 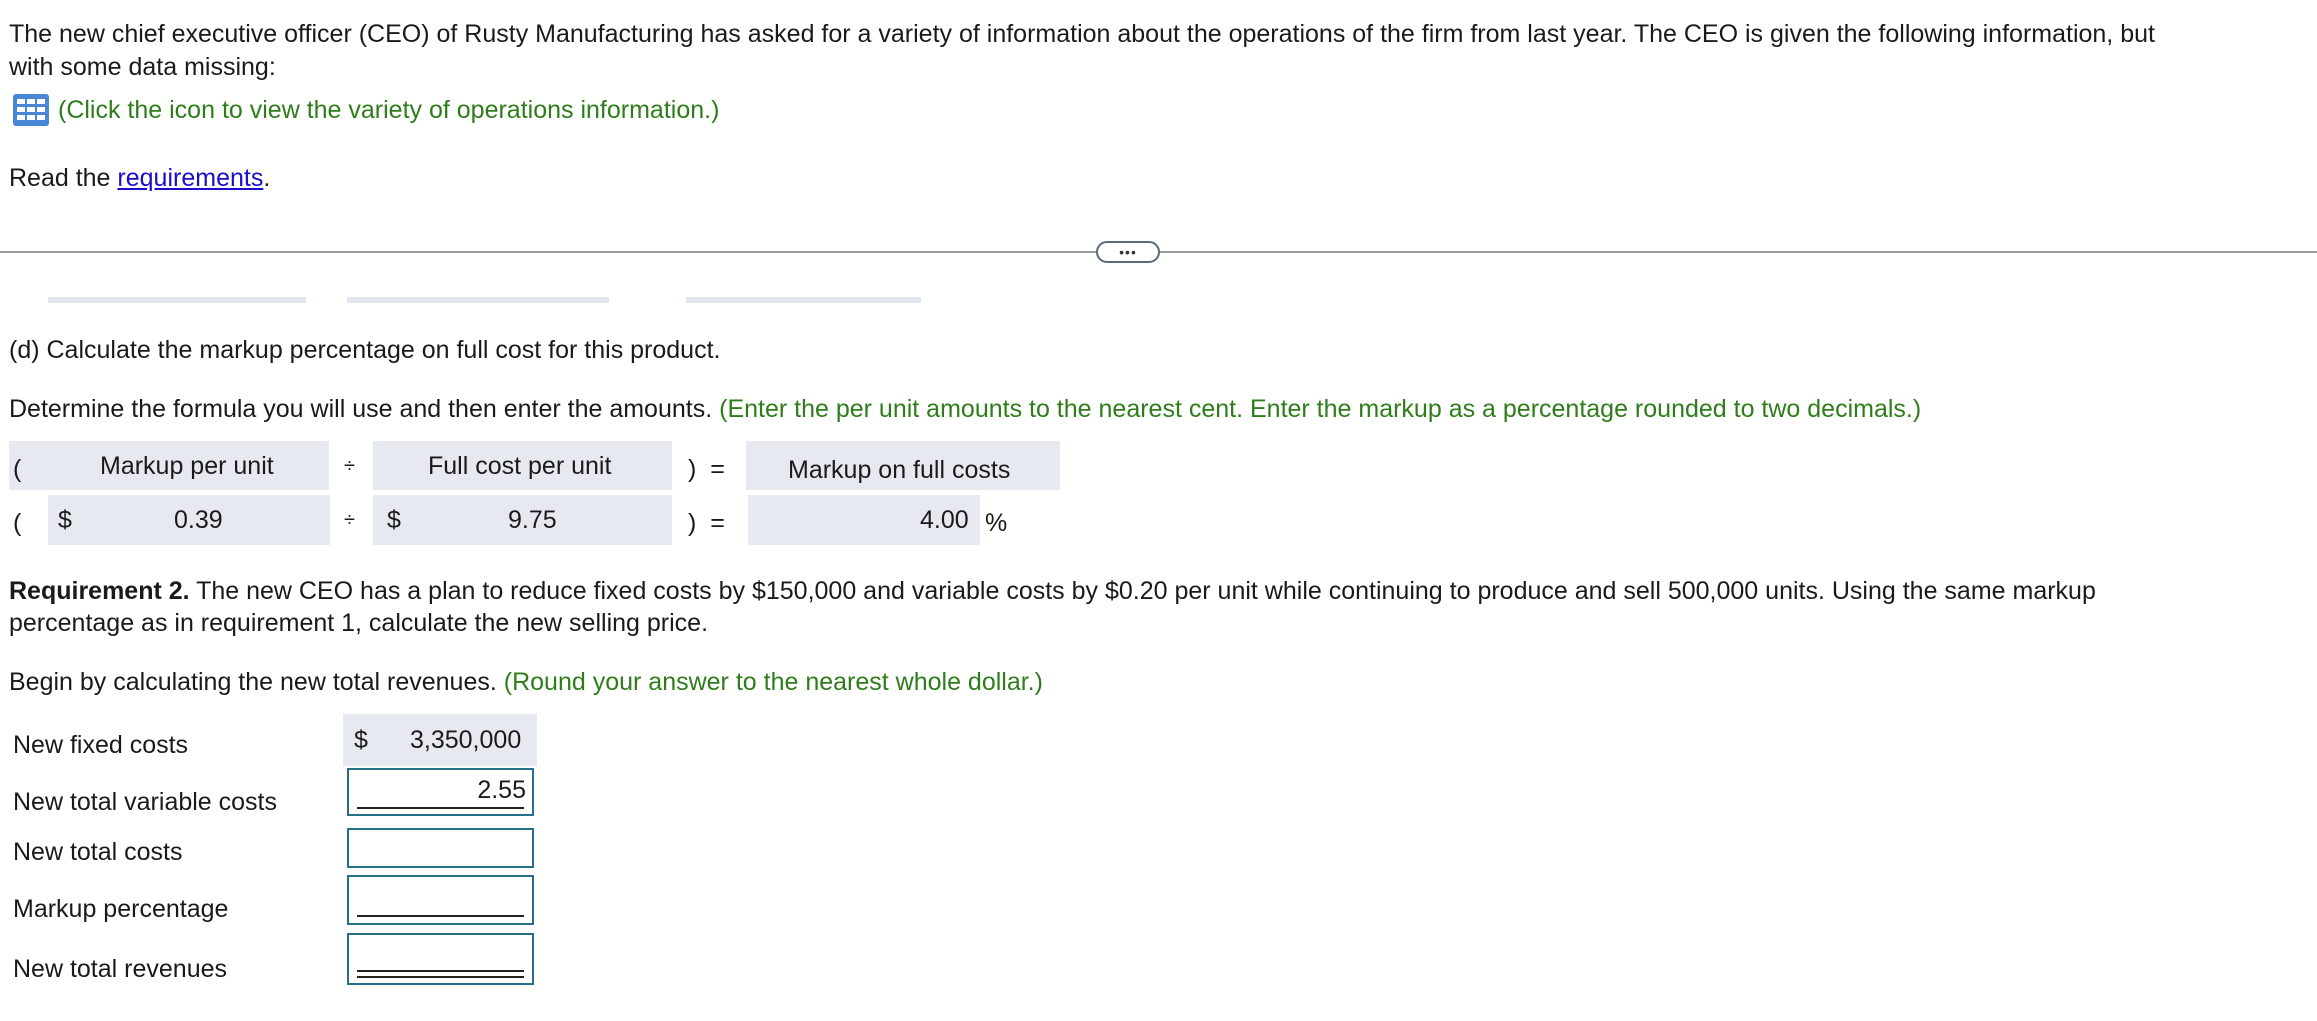 I want to click on full-cost-per-unit-value: 9.75, so click(x=532, y=520).